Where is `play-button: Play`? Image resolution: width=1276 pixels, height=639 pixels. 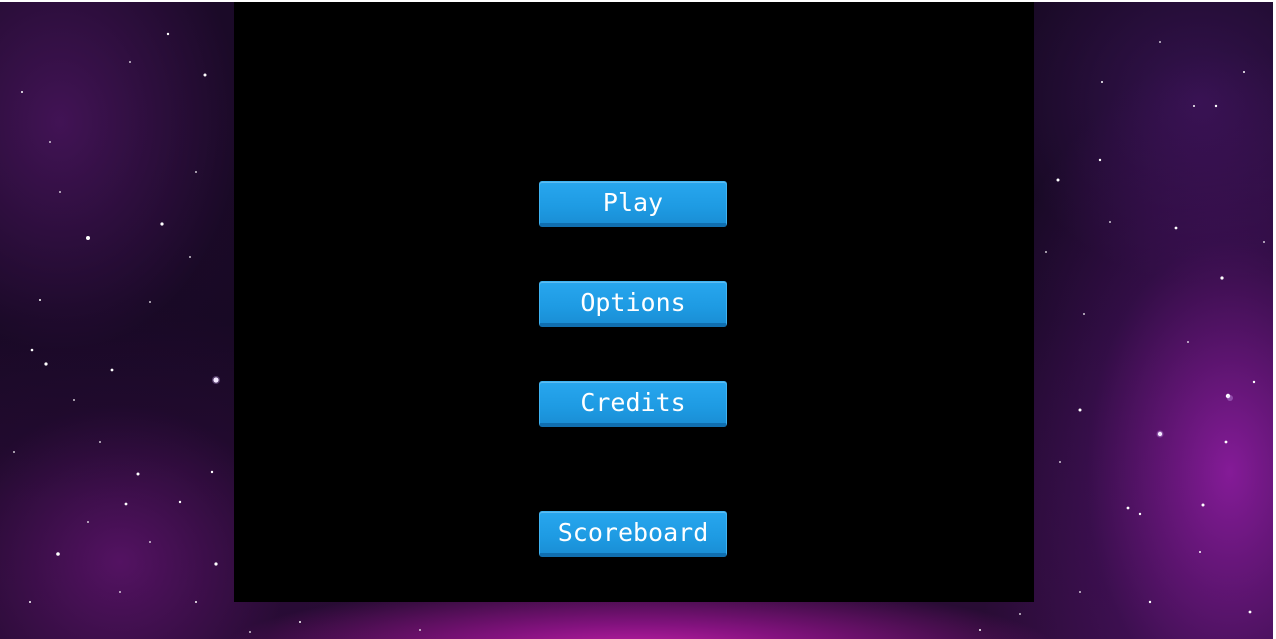
play-button: Play is located at coordinates (633, 204).